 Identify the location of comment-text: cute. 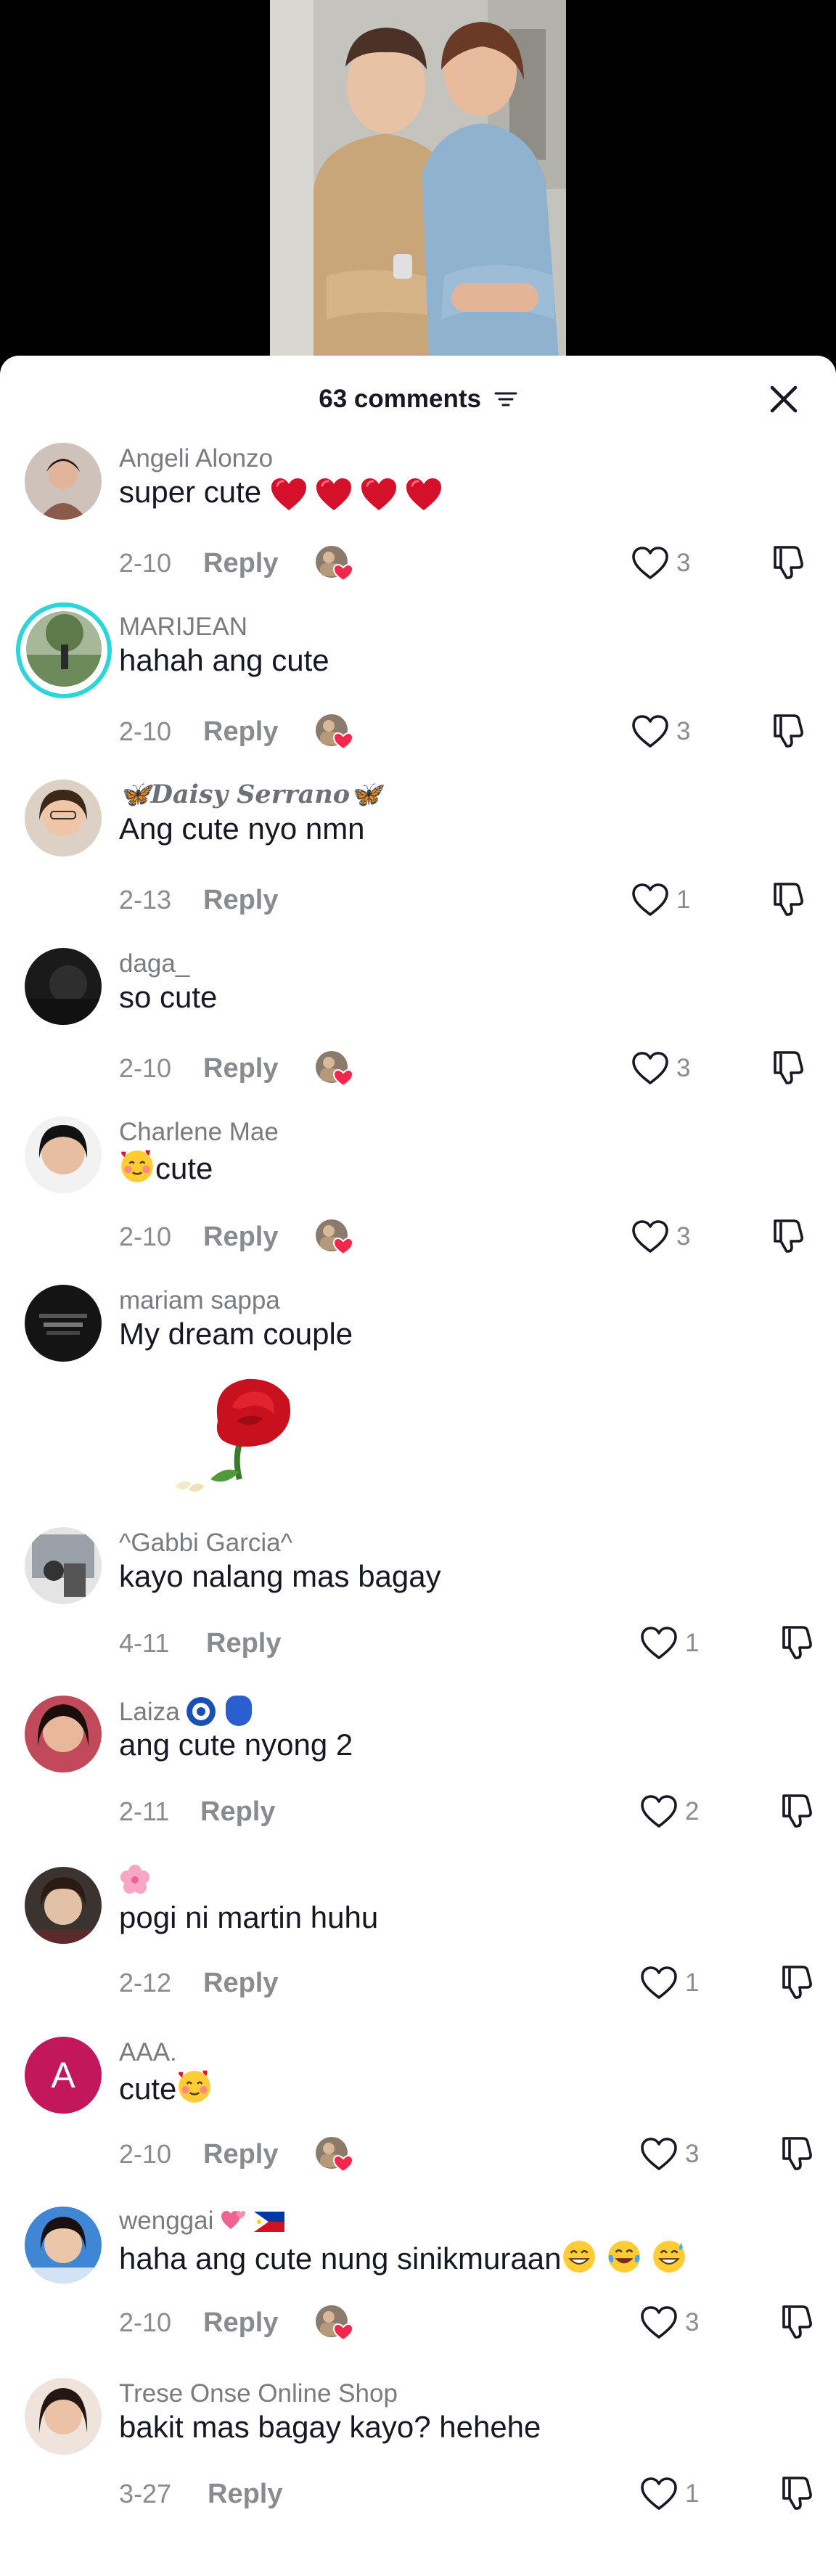
(166, 1167).